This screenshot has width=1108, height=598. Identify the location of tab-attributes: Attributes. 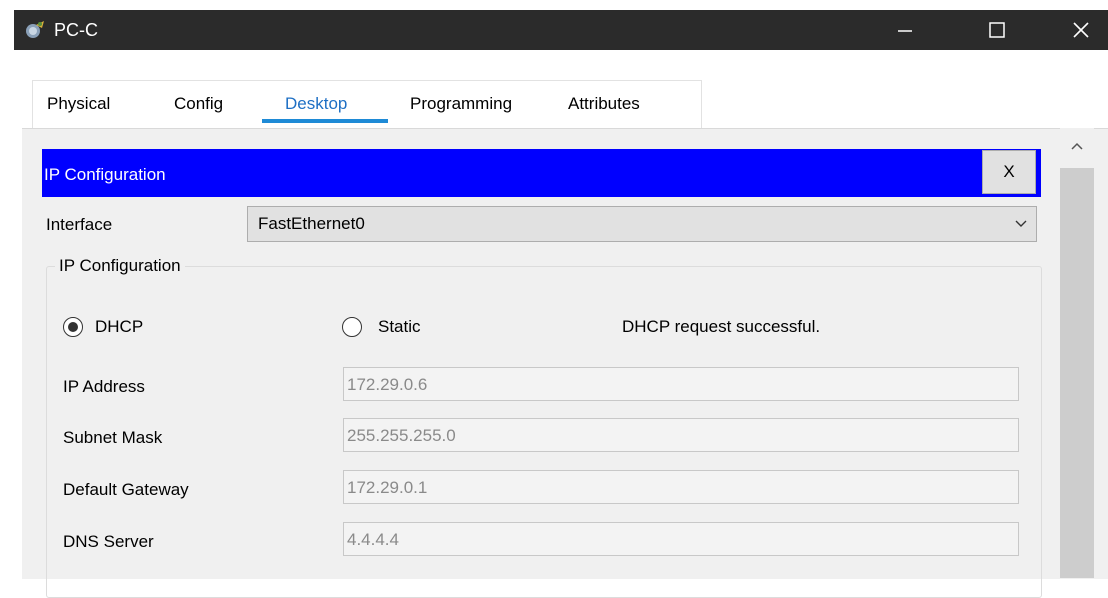
(604, 104).